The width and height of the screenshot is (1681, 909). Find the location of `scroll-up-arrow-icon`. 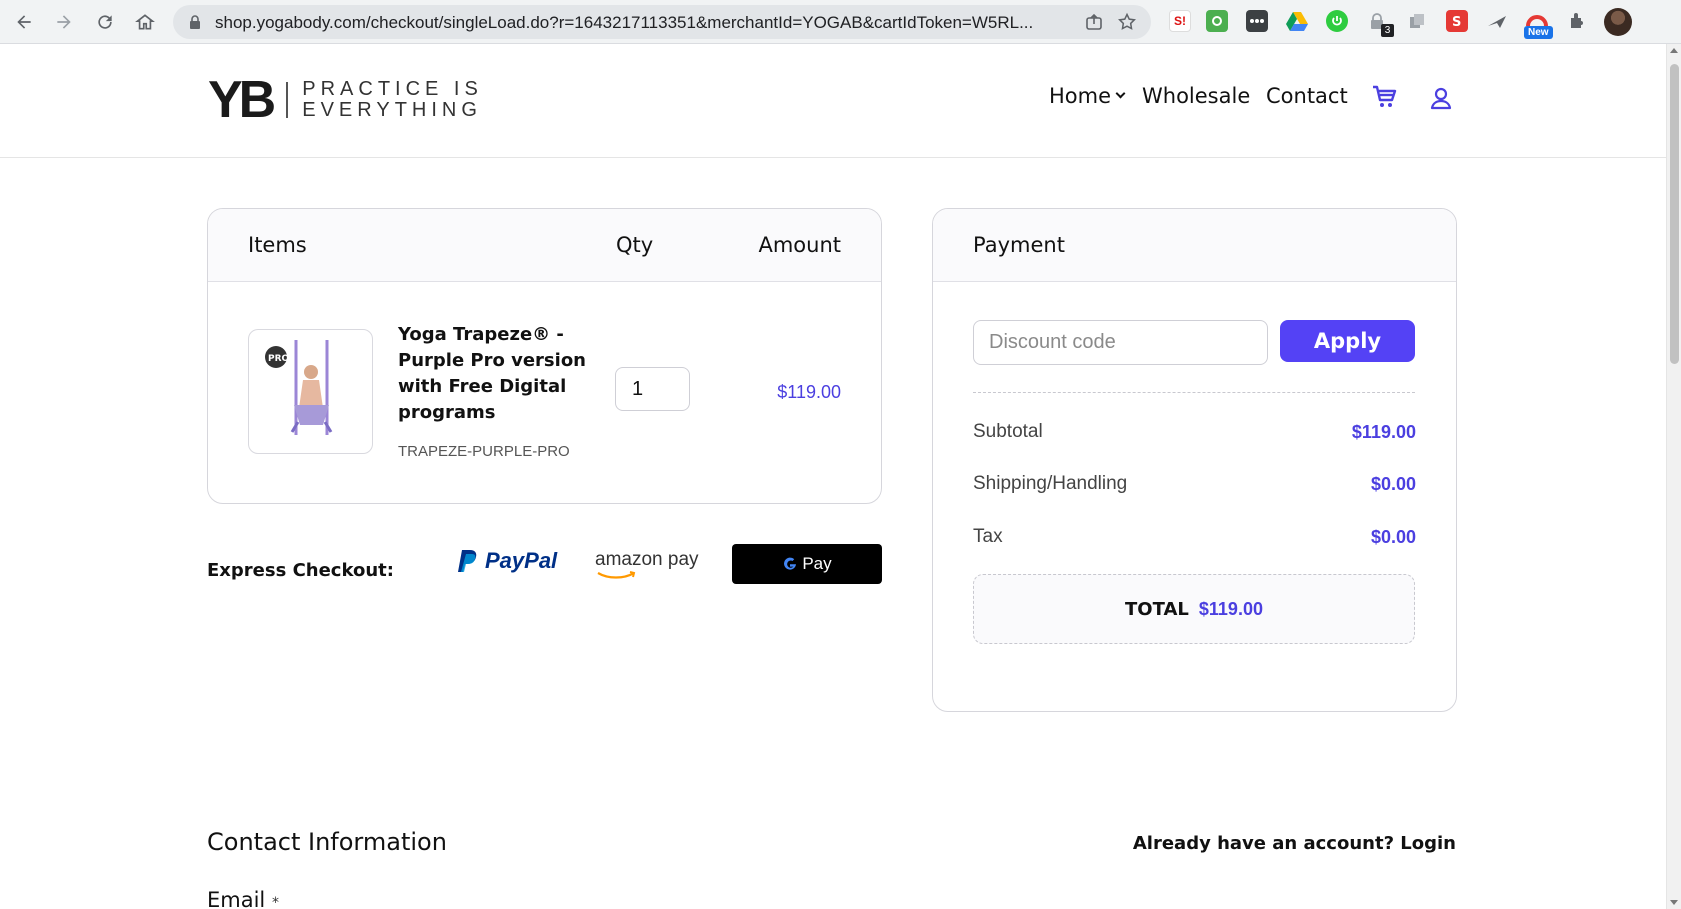

scroll-up-arrow-icon is located at coordinates (1674, 50).